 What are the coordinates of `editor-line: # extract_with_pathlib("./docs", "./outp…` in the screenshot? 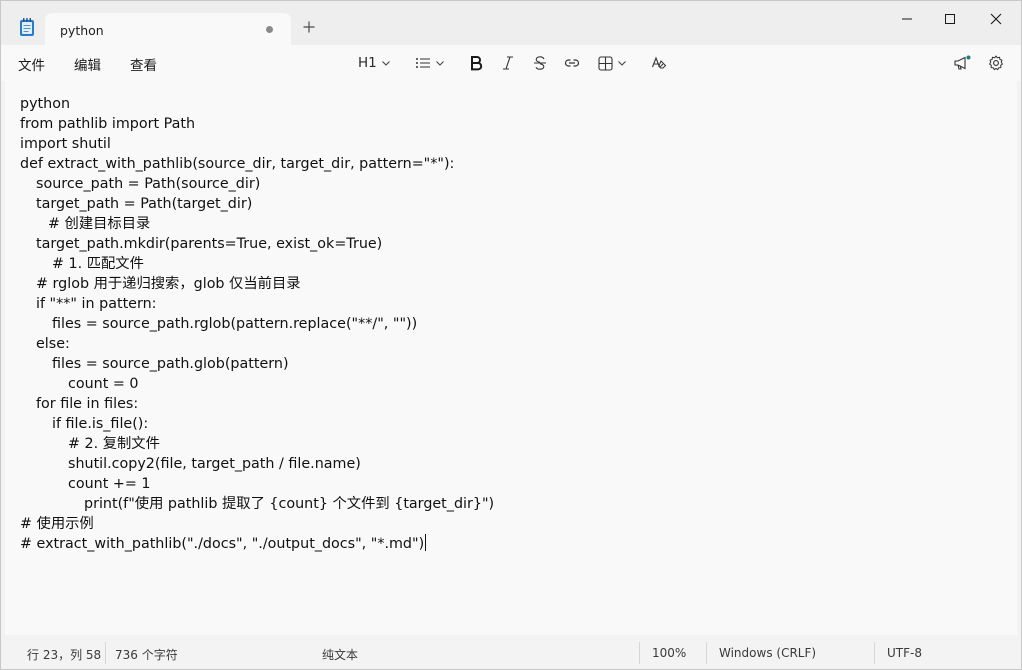 It's located at (257, 544).